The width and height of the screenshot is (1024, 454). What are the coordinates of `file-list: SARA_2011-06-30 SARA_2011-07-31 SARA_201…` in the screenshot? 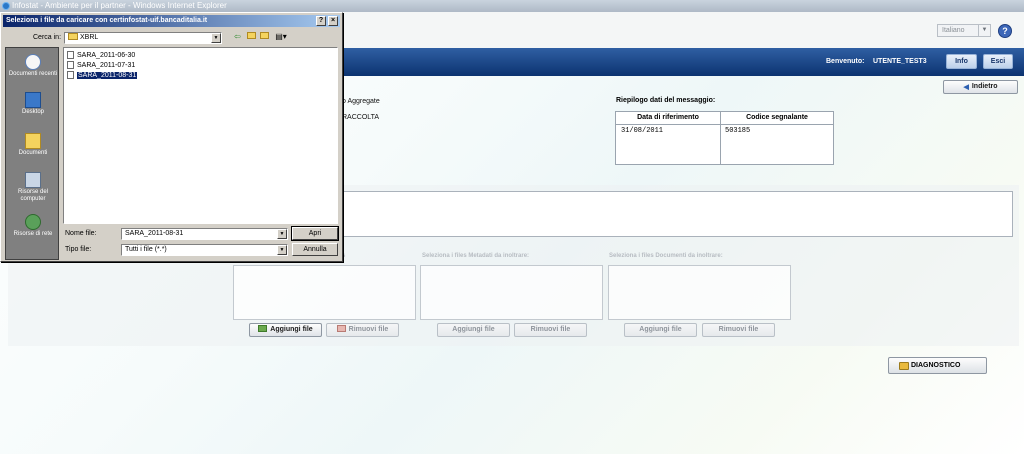 It's located at (200, 135).